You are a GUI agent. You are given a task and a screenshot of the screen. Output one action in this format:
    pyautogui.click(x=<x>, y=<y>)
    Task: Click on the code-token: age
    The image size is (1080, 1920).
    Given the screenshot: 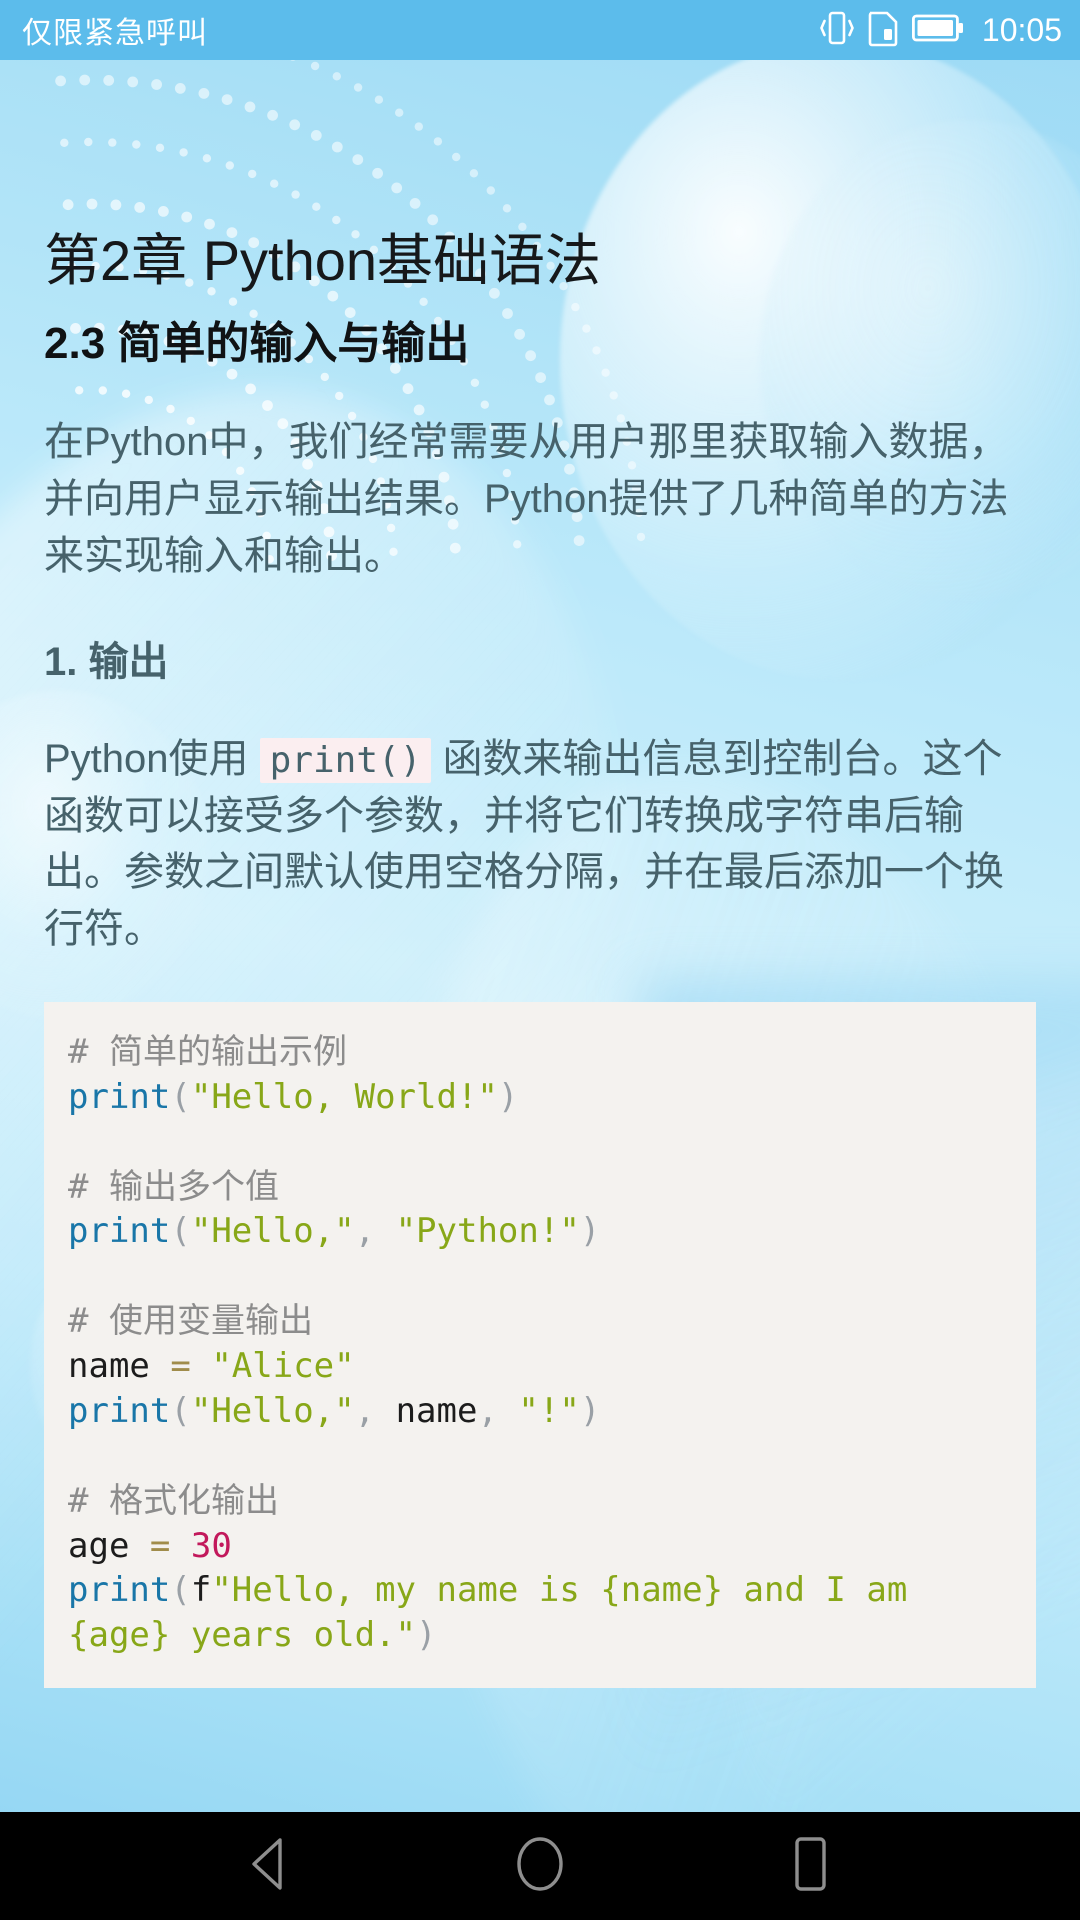 What is the action you would take?
    pyautogui.click(x=109, y=1545)
    